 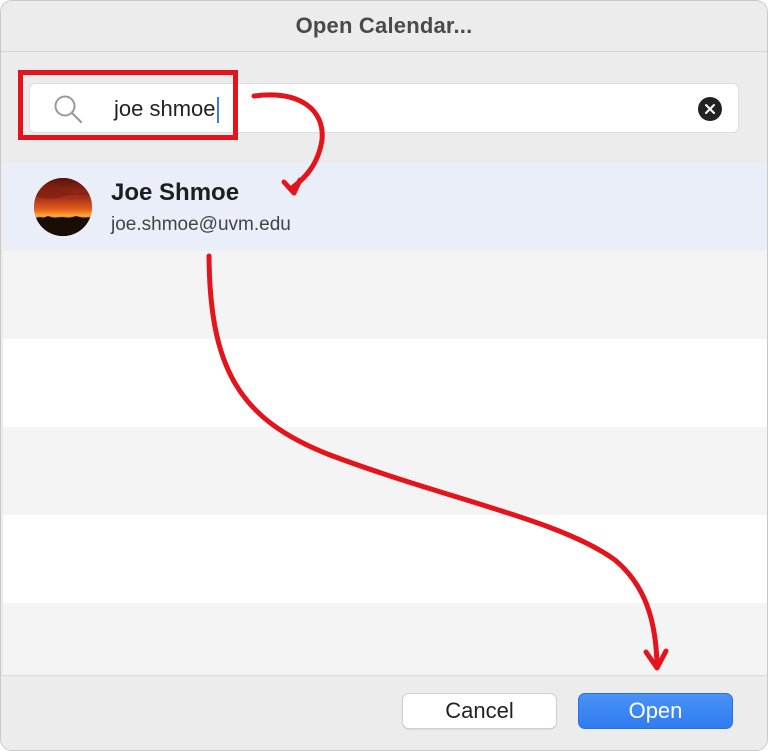 What do you see at coordinates (175, 192) in the screenshot?
I see `contact-name: Joe Shmoe` at bounding box center [175, 192].